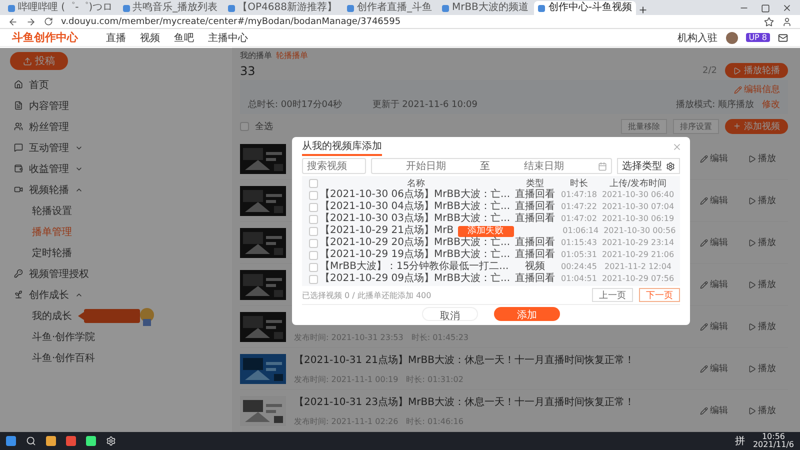 This screenshot has height=450, width=800. Describe the element at coordinates (408, 21) in the screenshot. I see `address-bar: v.douyu.com/member/mycreate/center#/myBodan/bodanManage/3746595` at that location.